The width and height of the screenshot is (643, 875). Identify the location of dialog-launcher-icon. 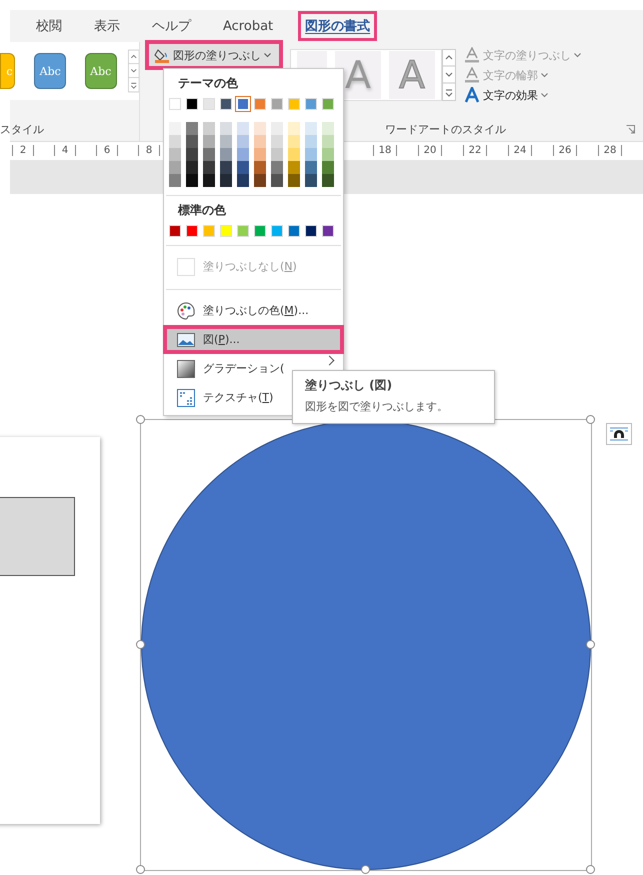
(630, 129).